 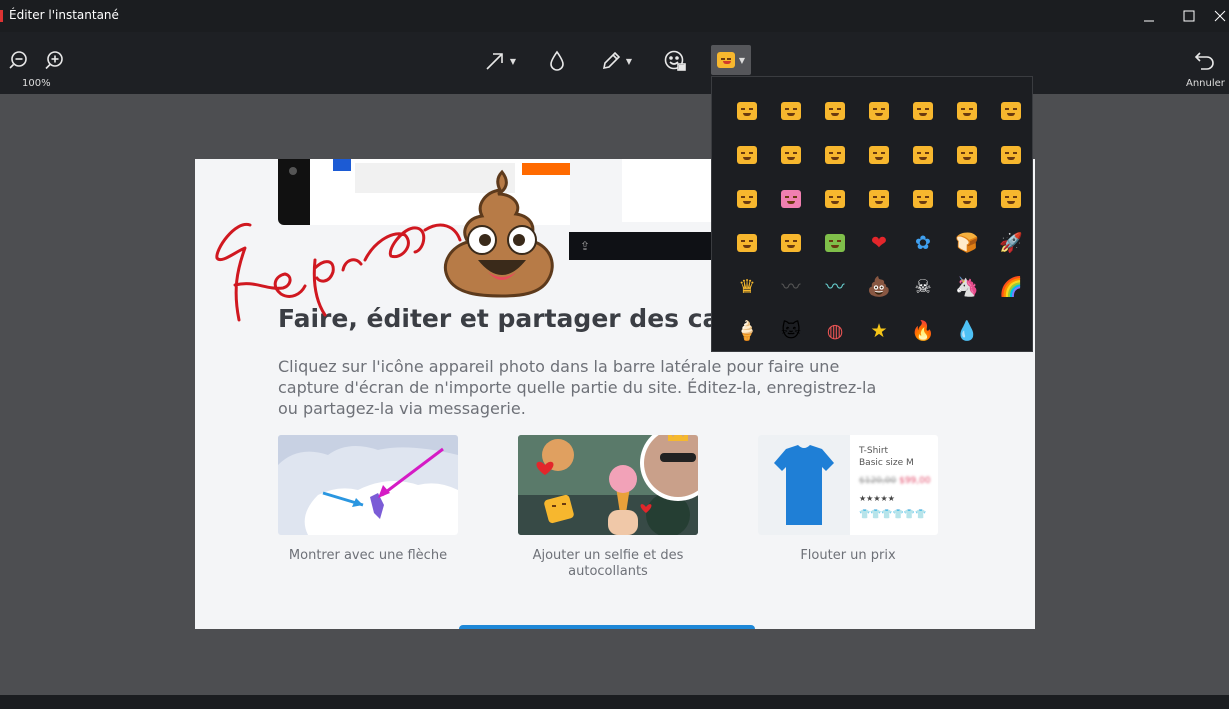 What do you see at coordinates (879, 199) in the screenshot?
I see `sticker-face-laugh` at bounding box center [879, 199].